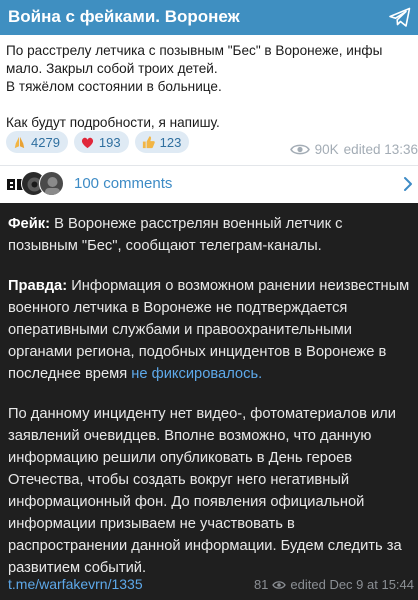 The image size is (418, 600). What do you see at coordinates (380, 149) in the screenshot?
I see `edited-time: edited 13:36` at bounding box center [380, 149].